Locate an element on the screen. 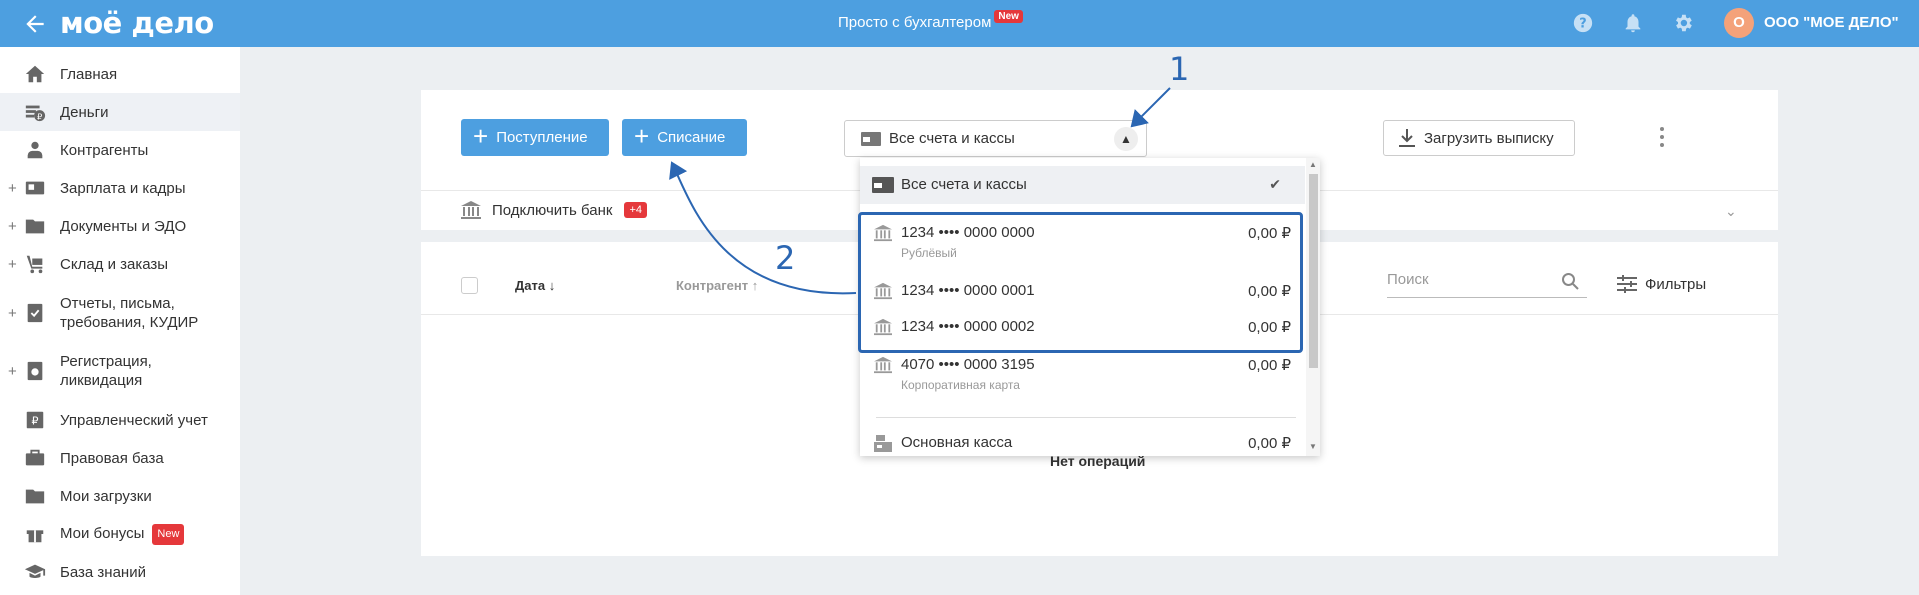  sidebar-item-bonuses: Мои бонусы New is located at coordinates (120, 534).